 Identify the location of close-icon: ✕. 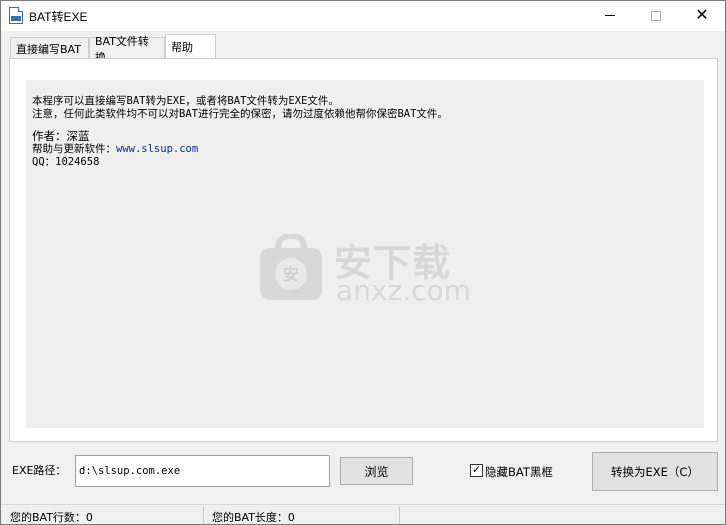
(702, 15).